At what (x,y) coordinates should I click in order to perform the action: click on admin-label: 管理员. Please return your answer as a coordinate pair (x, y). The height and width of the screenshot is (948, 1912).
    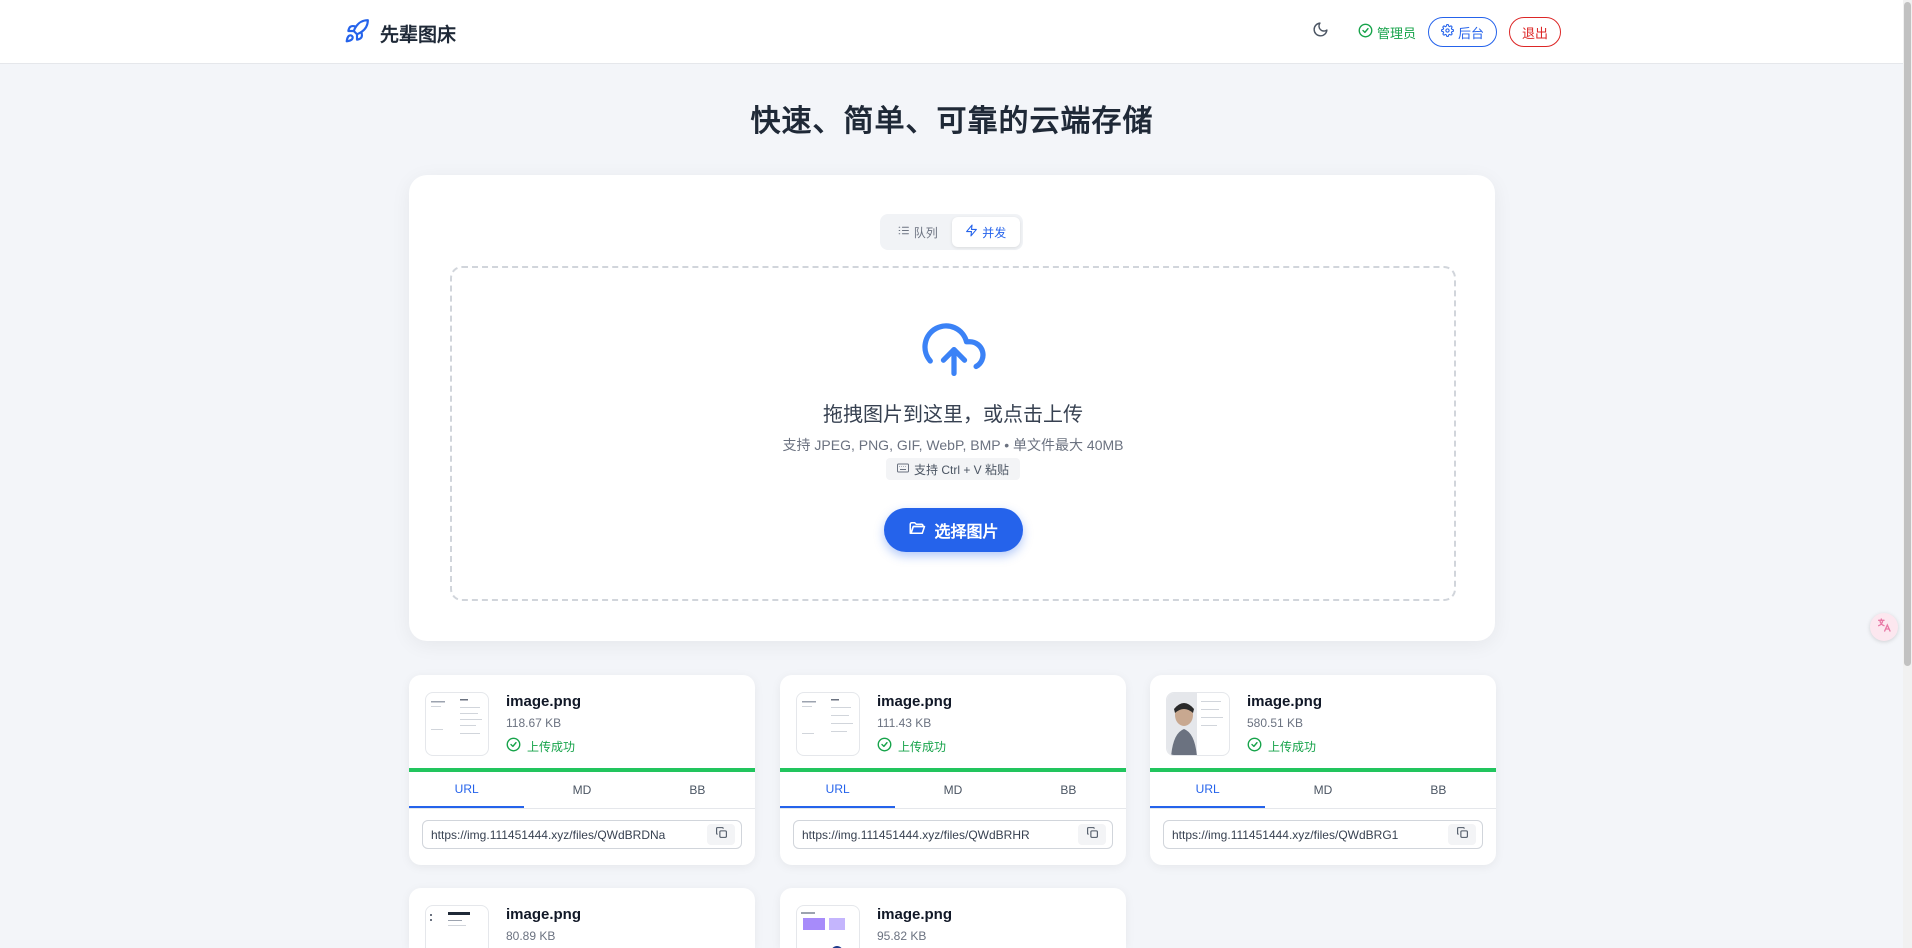
    Looking at the image, I should click on (1397, 33).